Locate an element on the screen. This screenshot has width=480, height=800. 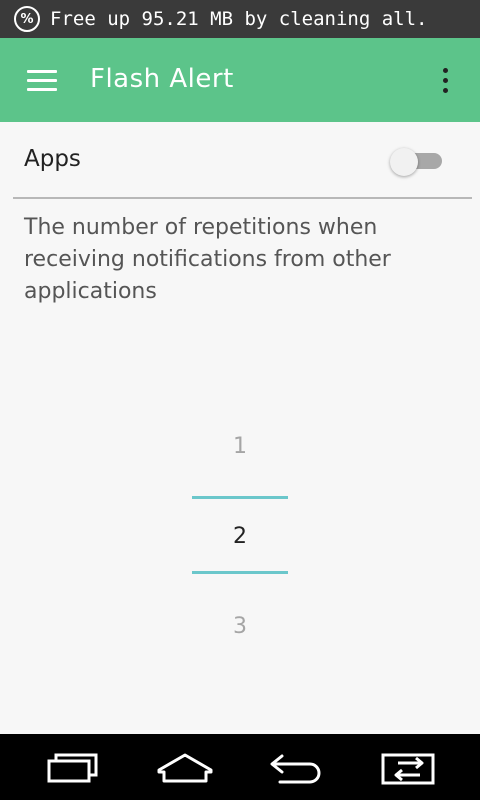
percent-icon: % is located at coordinates (27, 19).